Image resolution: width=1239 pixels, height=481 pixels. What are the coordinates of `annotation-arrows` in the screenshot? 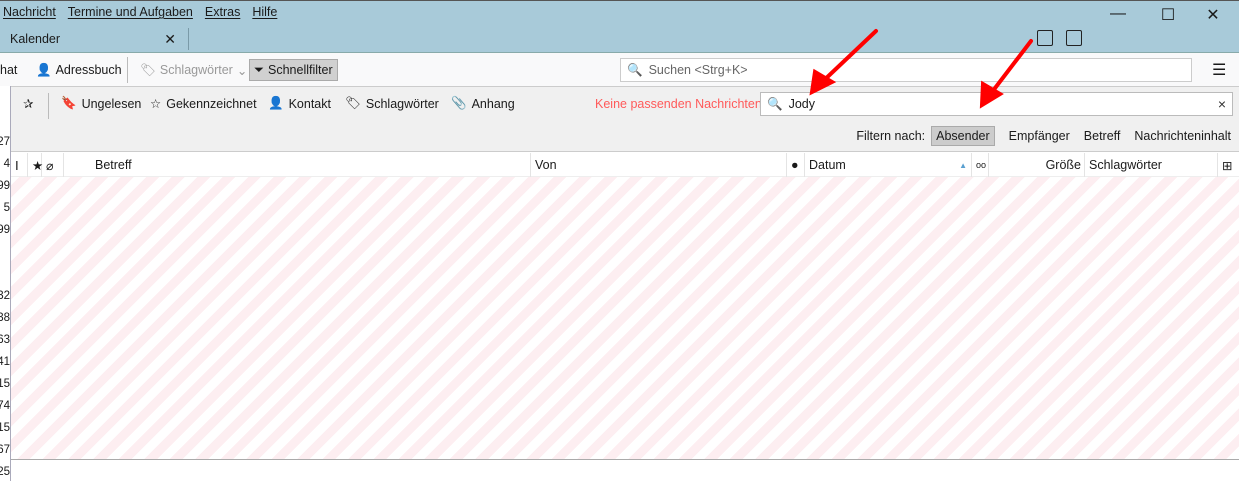 It's located at (921, 69).